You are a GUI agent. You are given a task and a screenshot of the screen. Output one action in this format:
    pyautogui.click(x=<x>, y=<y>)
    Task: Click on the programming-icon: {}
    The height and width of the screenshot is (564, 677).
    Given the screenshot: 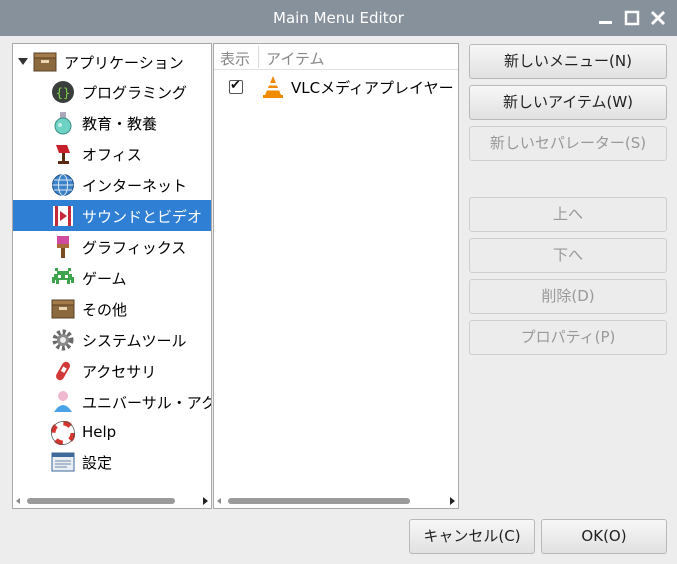 What is the action you would take?
    pyautogui.click(x=63, y=92)
    